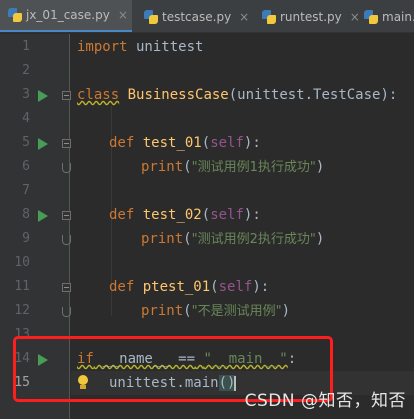 Image resolution: width=414 pixels, height=419 pixels. I want to click on line-number: 7, so click(26, 190).